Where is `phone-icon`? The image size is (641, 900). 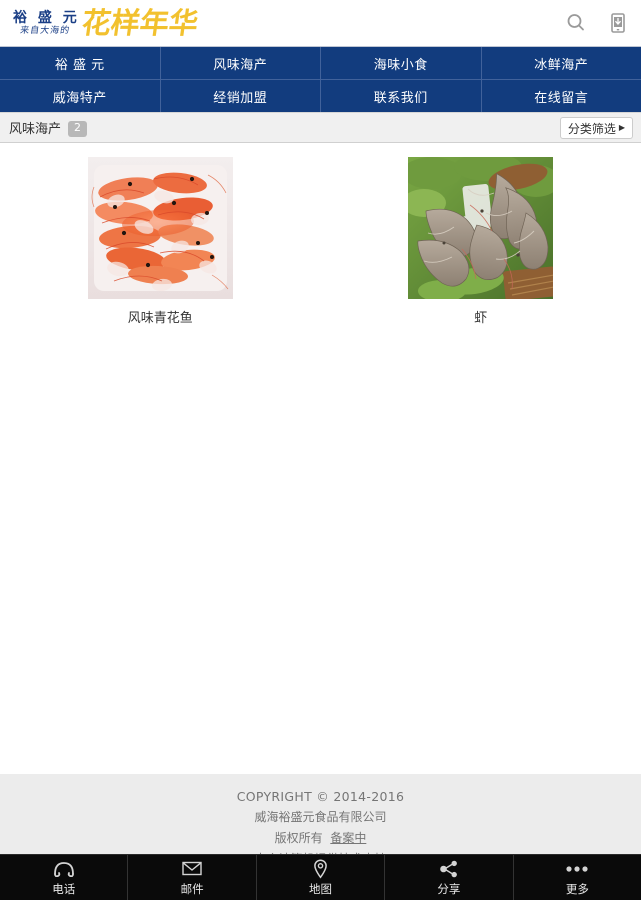 phone-icon is located at coordinates (64, 869).